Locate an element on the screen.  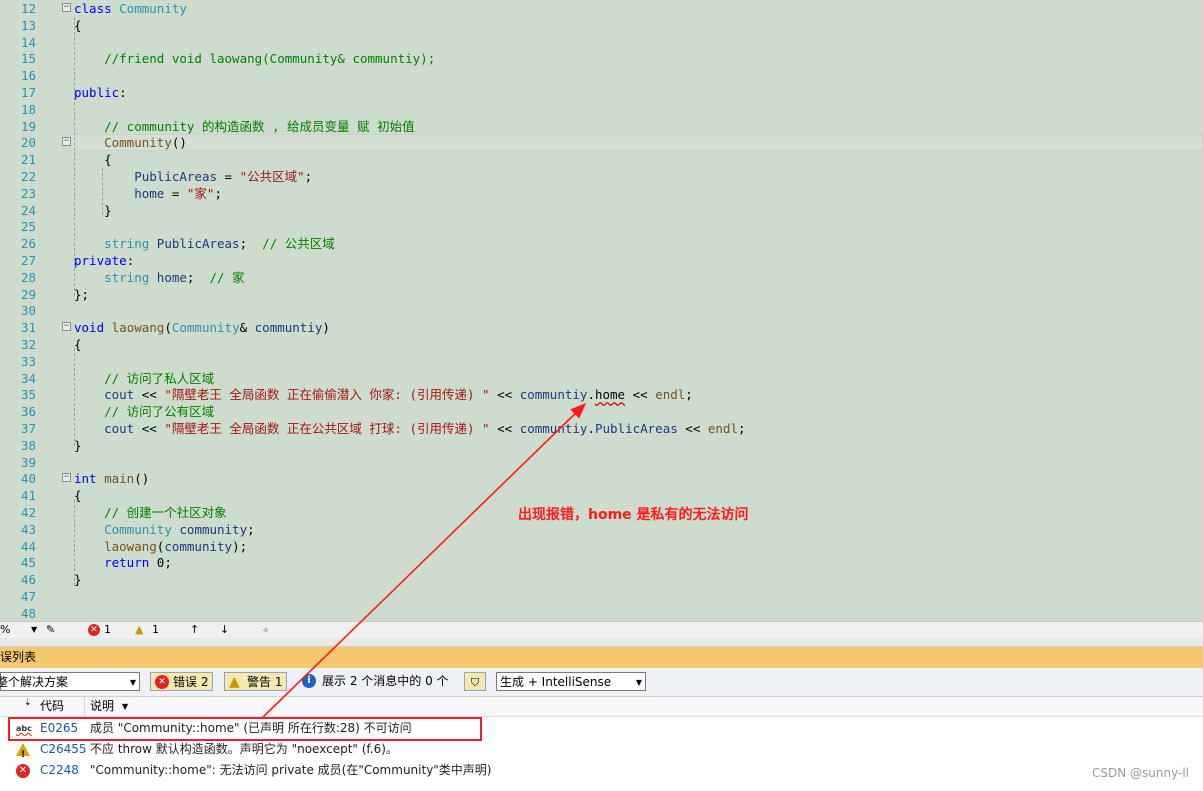
error-icon: ✕ is located at coordinates (162, 682).